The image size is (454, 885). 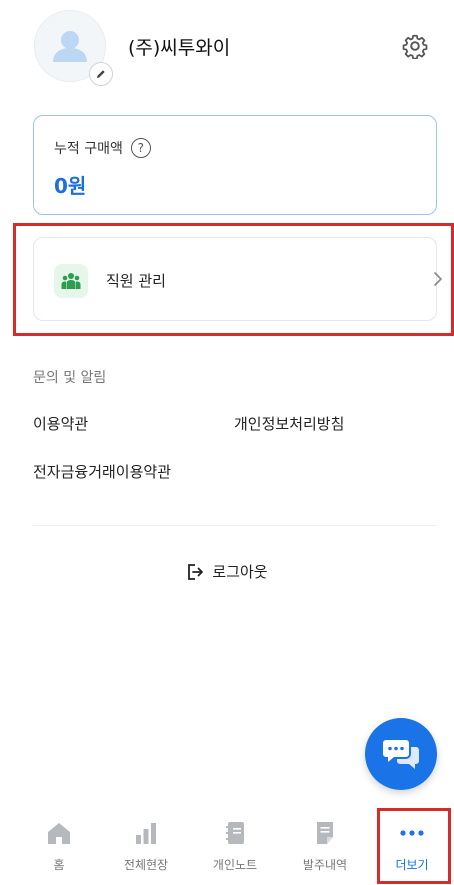 What do you see at coordinates (235, 833) in the screenshot?
I see `notebook-icon` at bounding box center [235, 833].